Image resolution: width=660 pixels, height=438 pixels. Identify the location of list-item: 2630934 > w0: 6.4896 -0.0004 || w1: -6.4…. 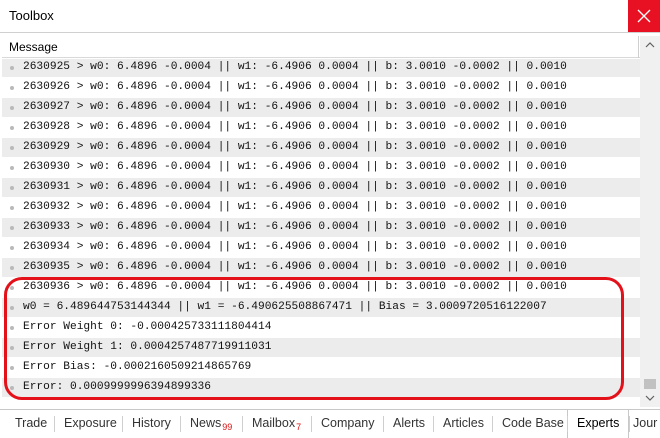
(321, 248).